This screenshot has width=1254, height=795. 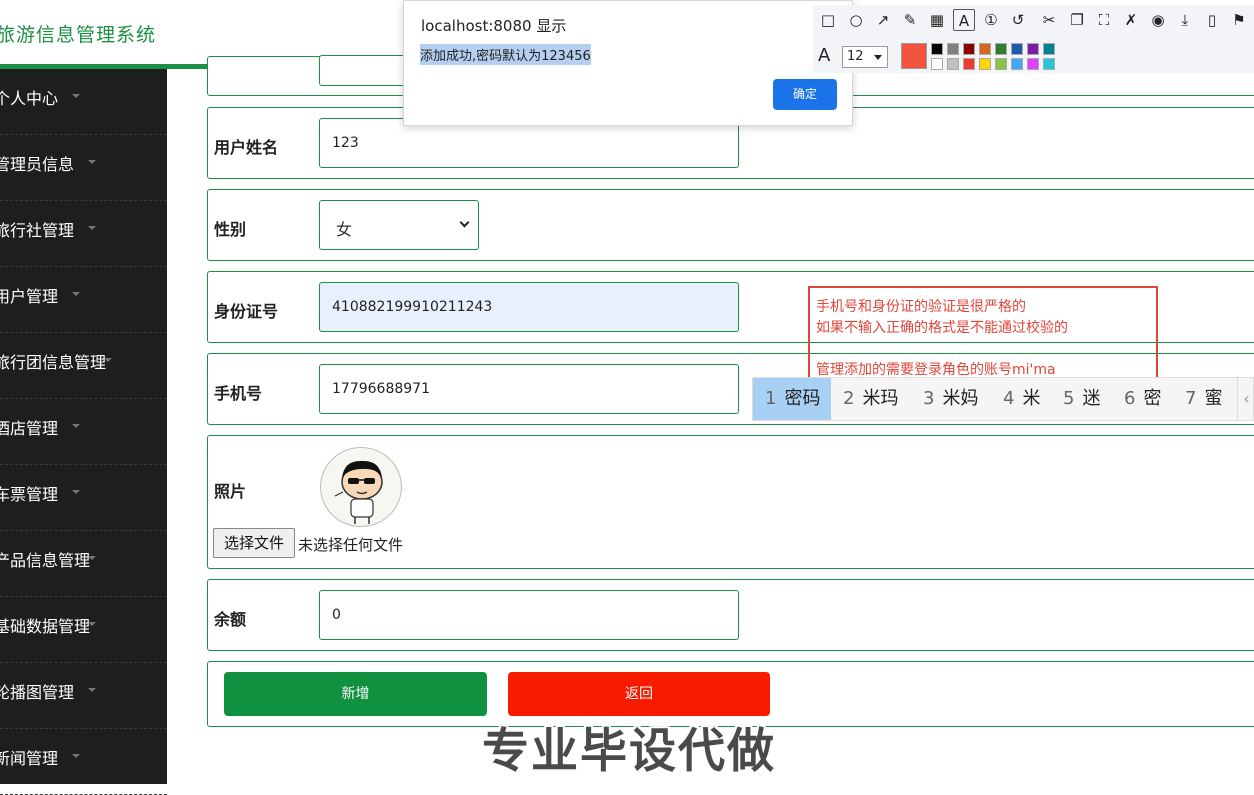 What do you see at coordinates (1158, 20) in the screenshot?
I see `record-icon: ◉` at bounding box center [1158, 20].